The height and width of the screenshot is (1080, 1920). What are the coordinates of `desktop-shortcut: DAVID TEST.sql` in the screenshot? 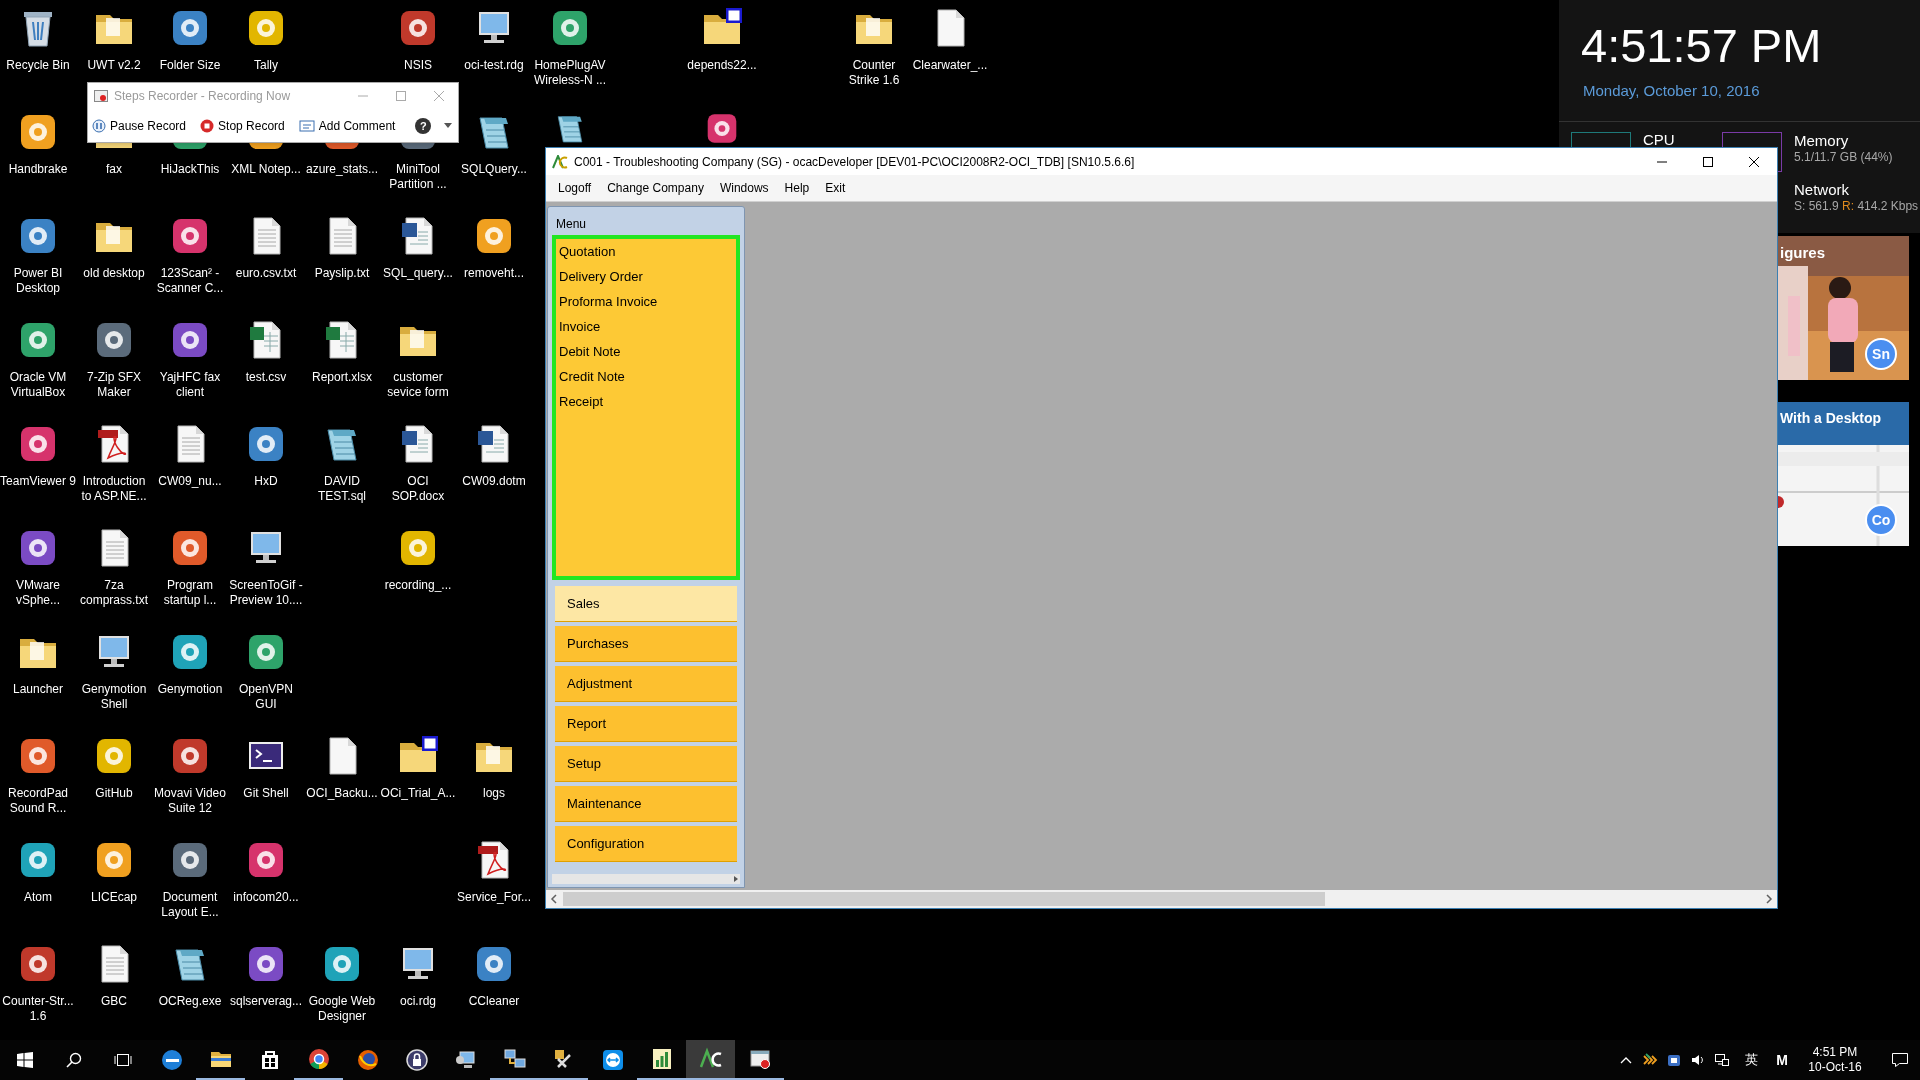 It's located at (342, 463).